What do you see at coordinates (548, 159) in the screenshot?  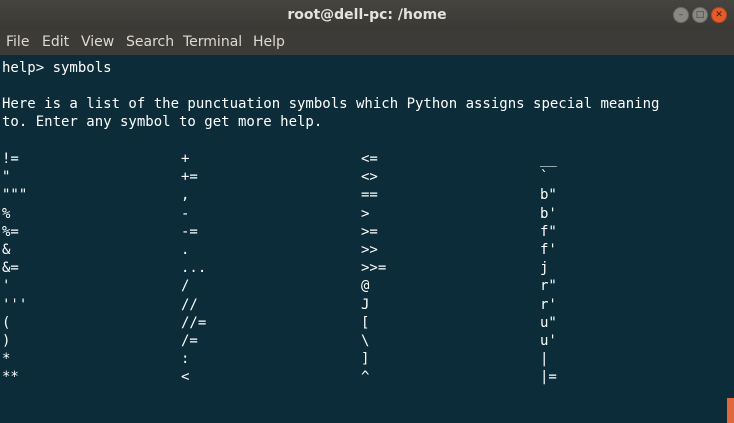 I see `symbol-entry: __` at bounding box center [548, 159].